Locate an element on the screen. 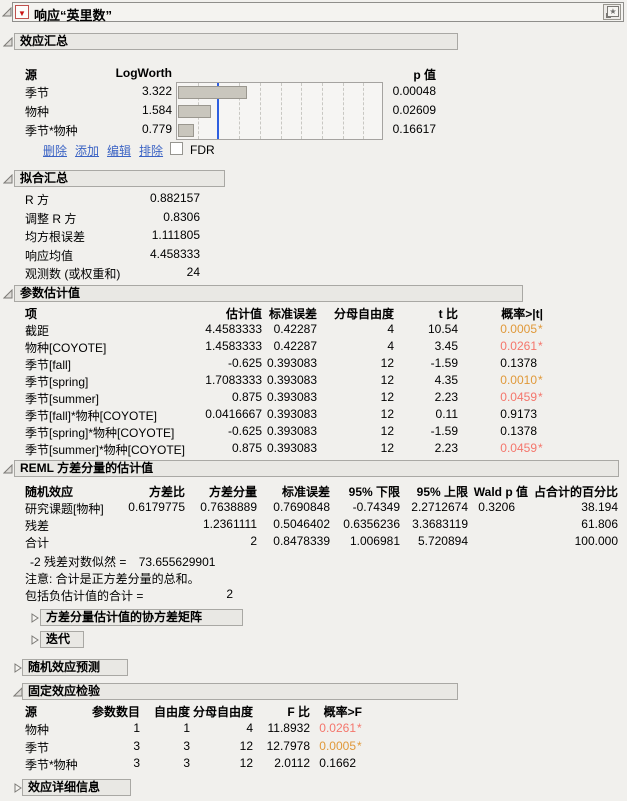 Image resolution: width=627 pixels, height=801 pixels. reml-cell: -0.74349 is located at coordinates (376, 507).